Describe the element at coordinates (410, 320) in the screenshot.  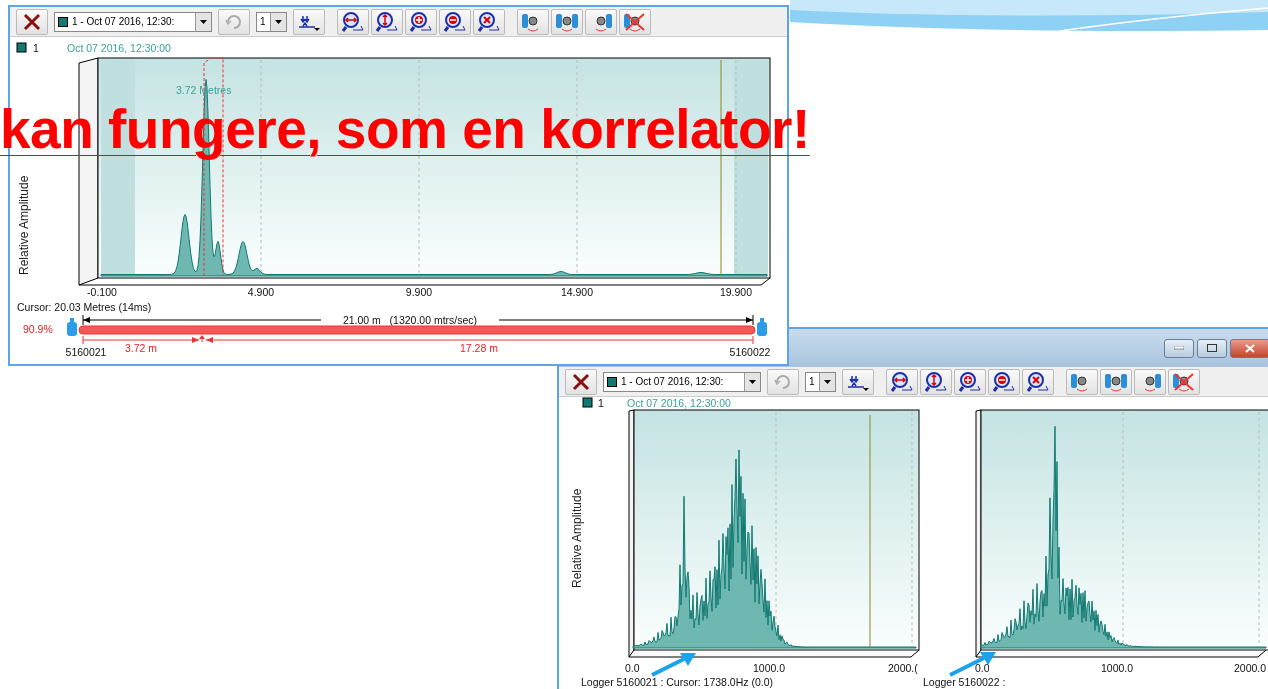
I see `pipe-length-label: 21.00 m (1320.00 mtrs/sec)` at that location.